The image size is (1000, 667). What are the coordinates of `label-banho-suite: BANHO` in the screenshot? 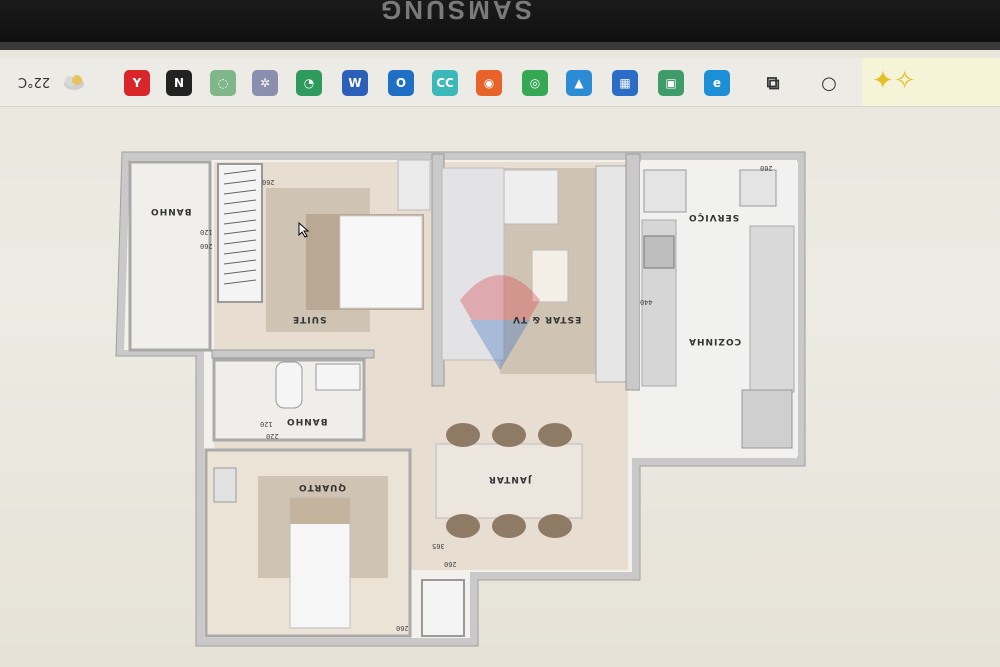 It's located at (171, 211).